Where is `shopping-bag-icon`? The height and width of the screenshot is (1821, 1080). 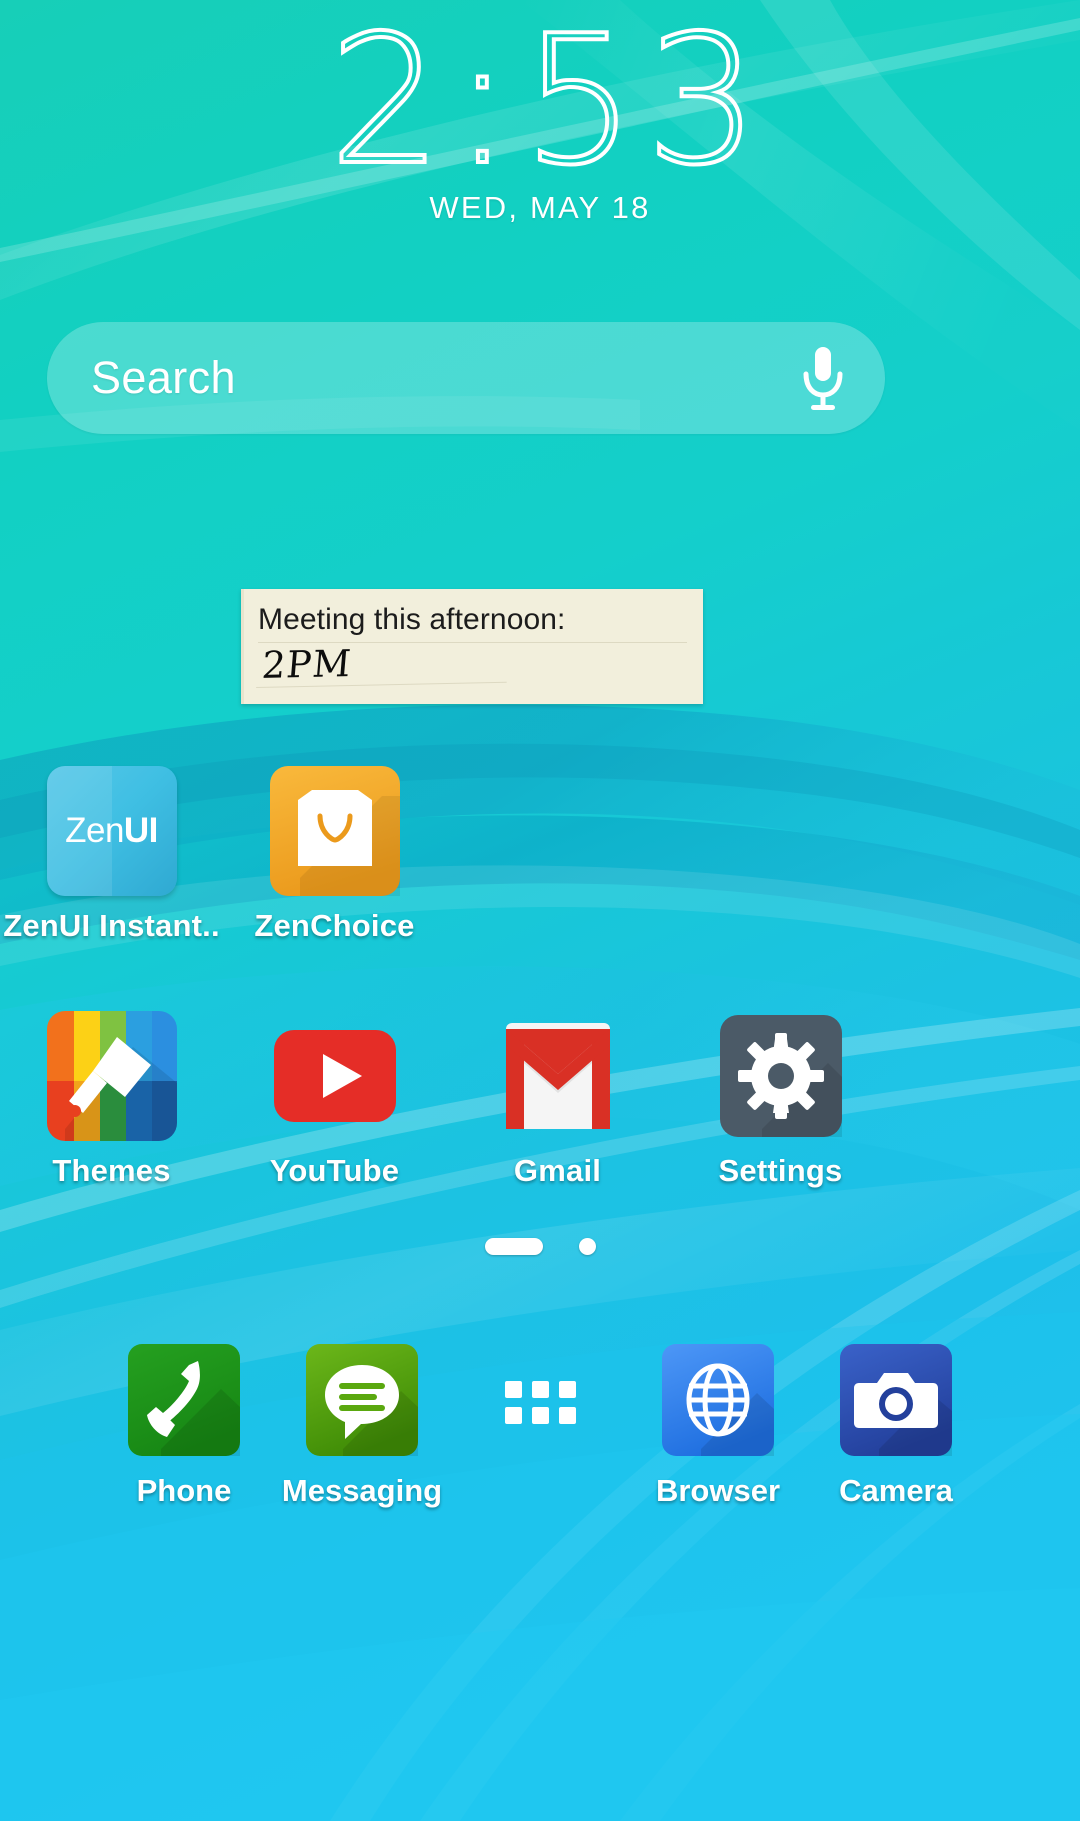
shopping-bag-icon is located at coordinates (334, 831).